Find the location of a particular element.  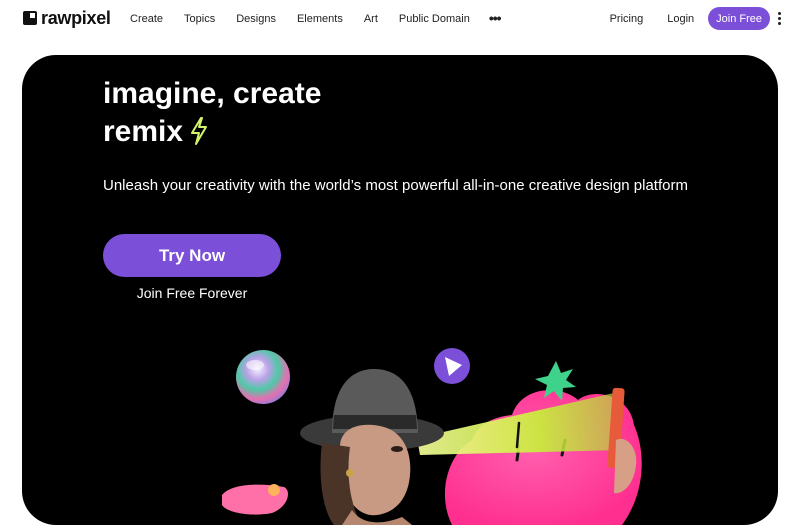

nav-elements: Elements is located at coordinates (320, 19).